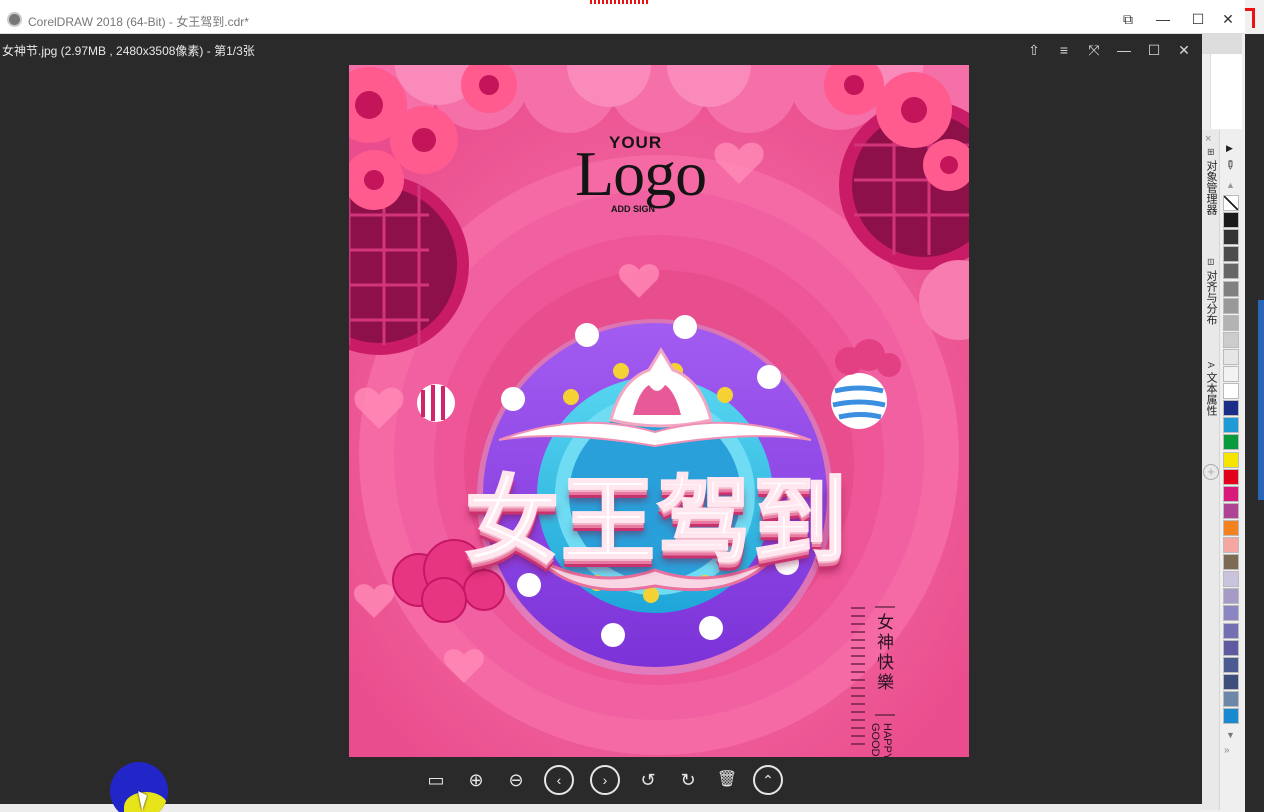 The image size is (1264, 812). What do you see at coordinates (1230, 185) in the screenshot?
I see `palette-scroll-up-icon: ▲` at bounding box center [1230, 185].